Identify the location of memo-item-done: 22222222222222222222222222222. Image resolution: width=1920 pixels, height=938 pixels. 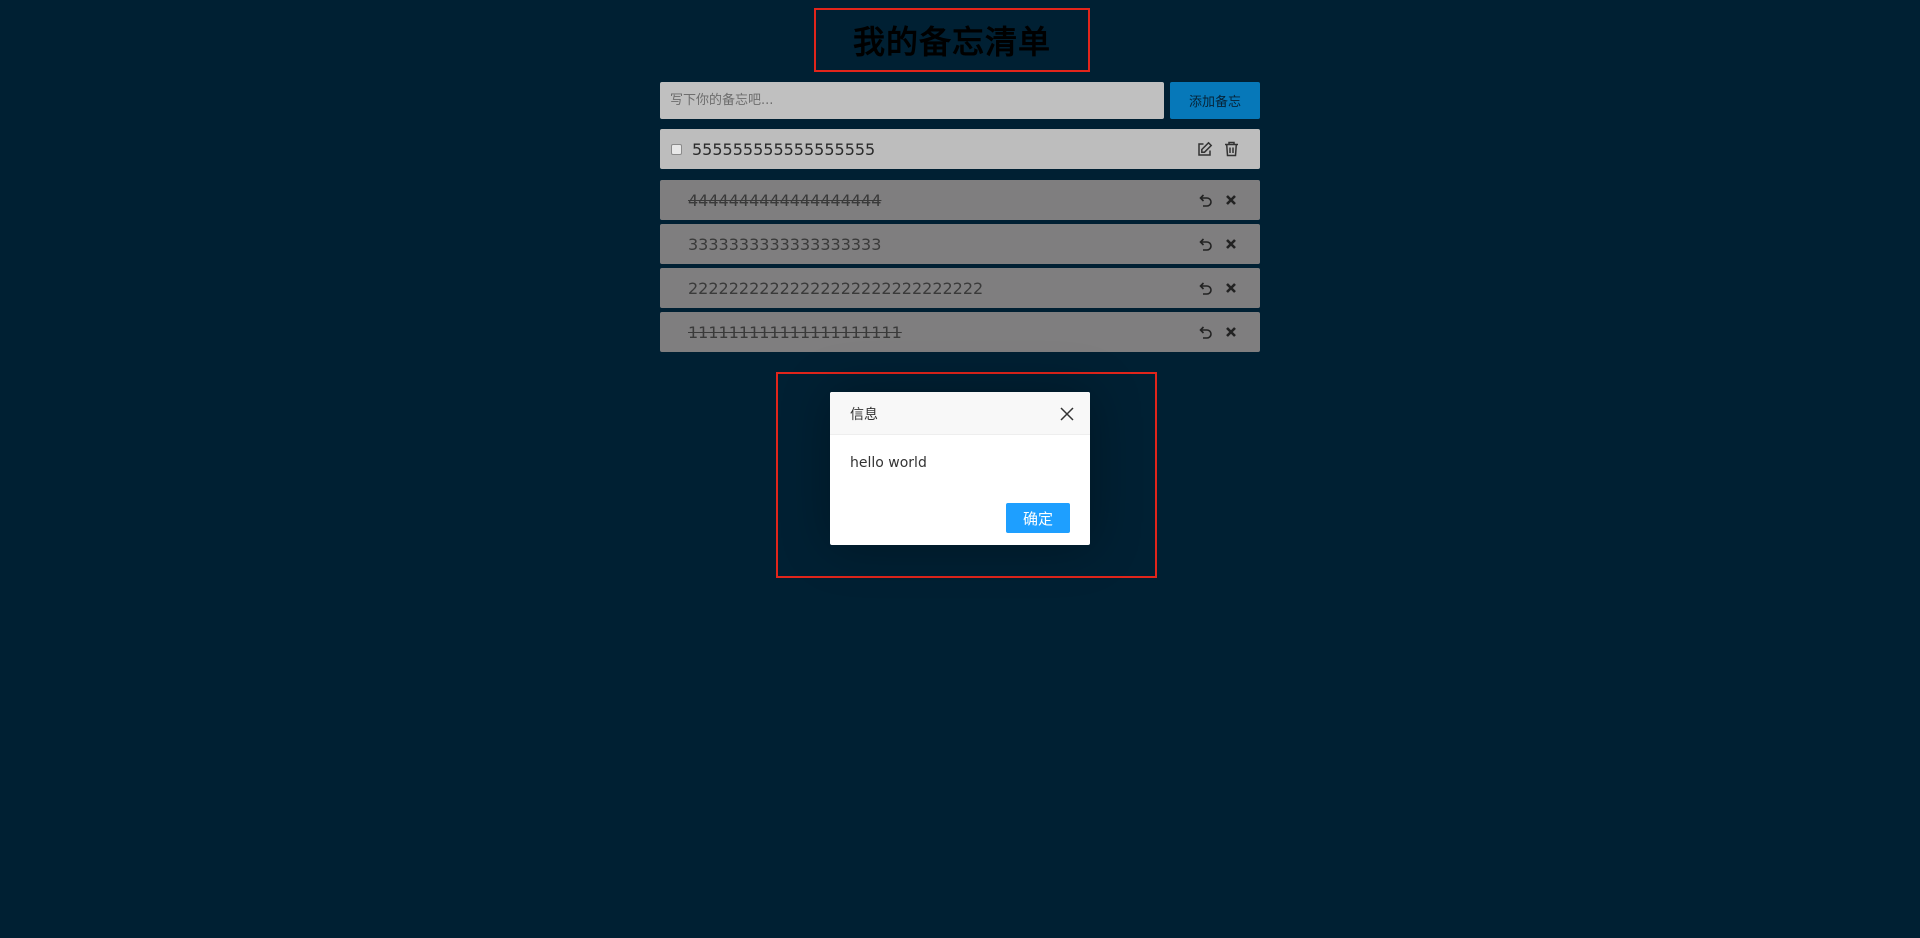
(960, 288).